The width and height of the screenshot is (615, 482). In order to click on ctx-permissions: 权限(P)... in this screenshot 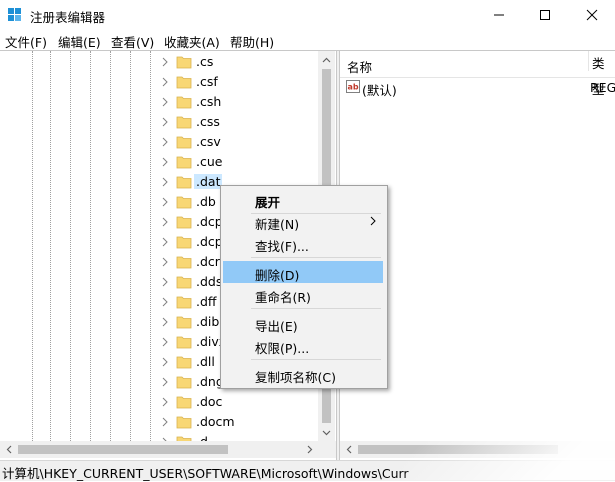, I will do `click(303, 345)`.